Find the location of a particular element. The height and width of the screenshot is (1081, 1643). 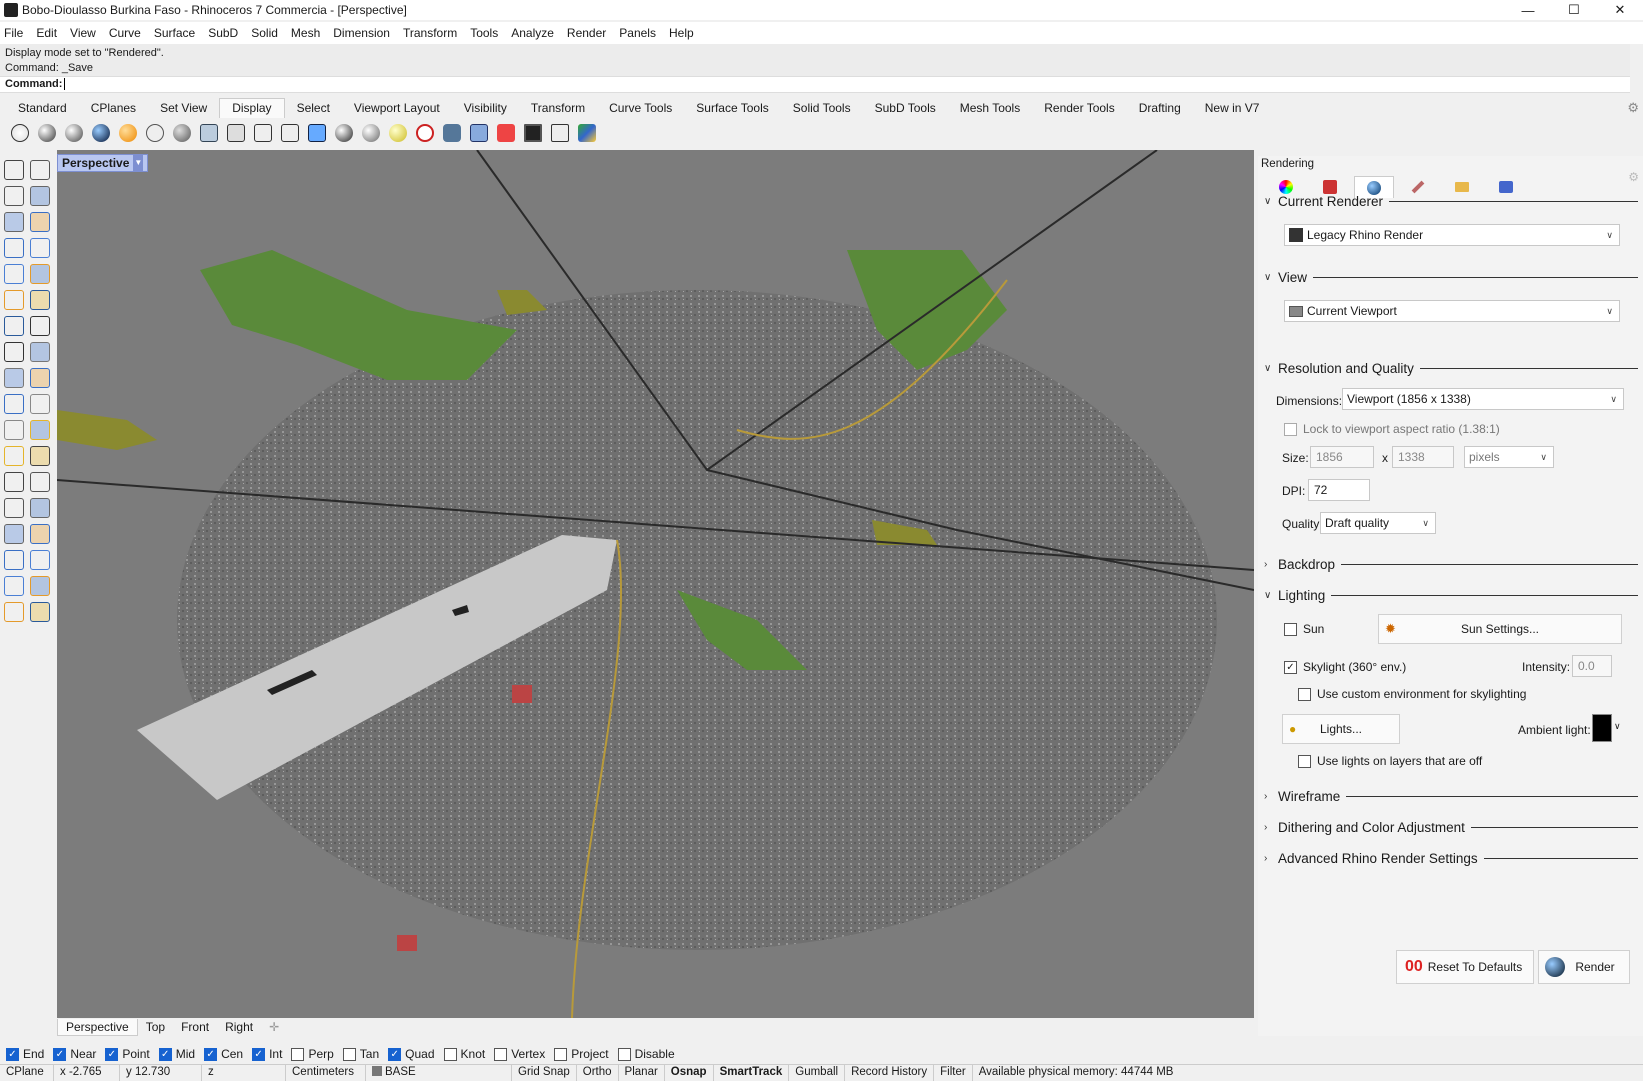

add-viewport-tab-icon: ✛ is located at coordinates (274, 1027).